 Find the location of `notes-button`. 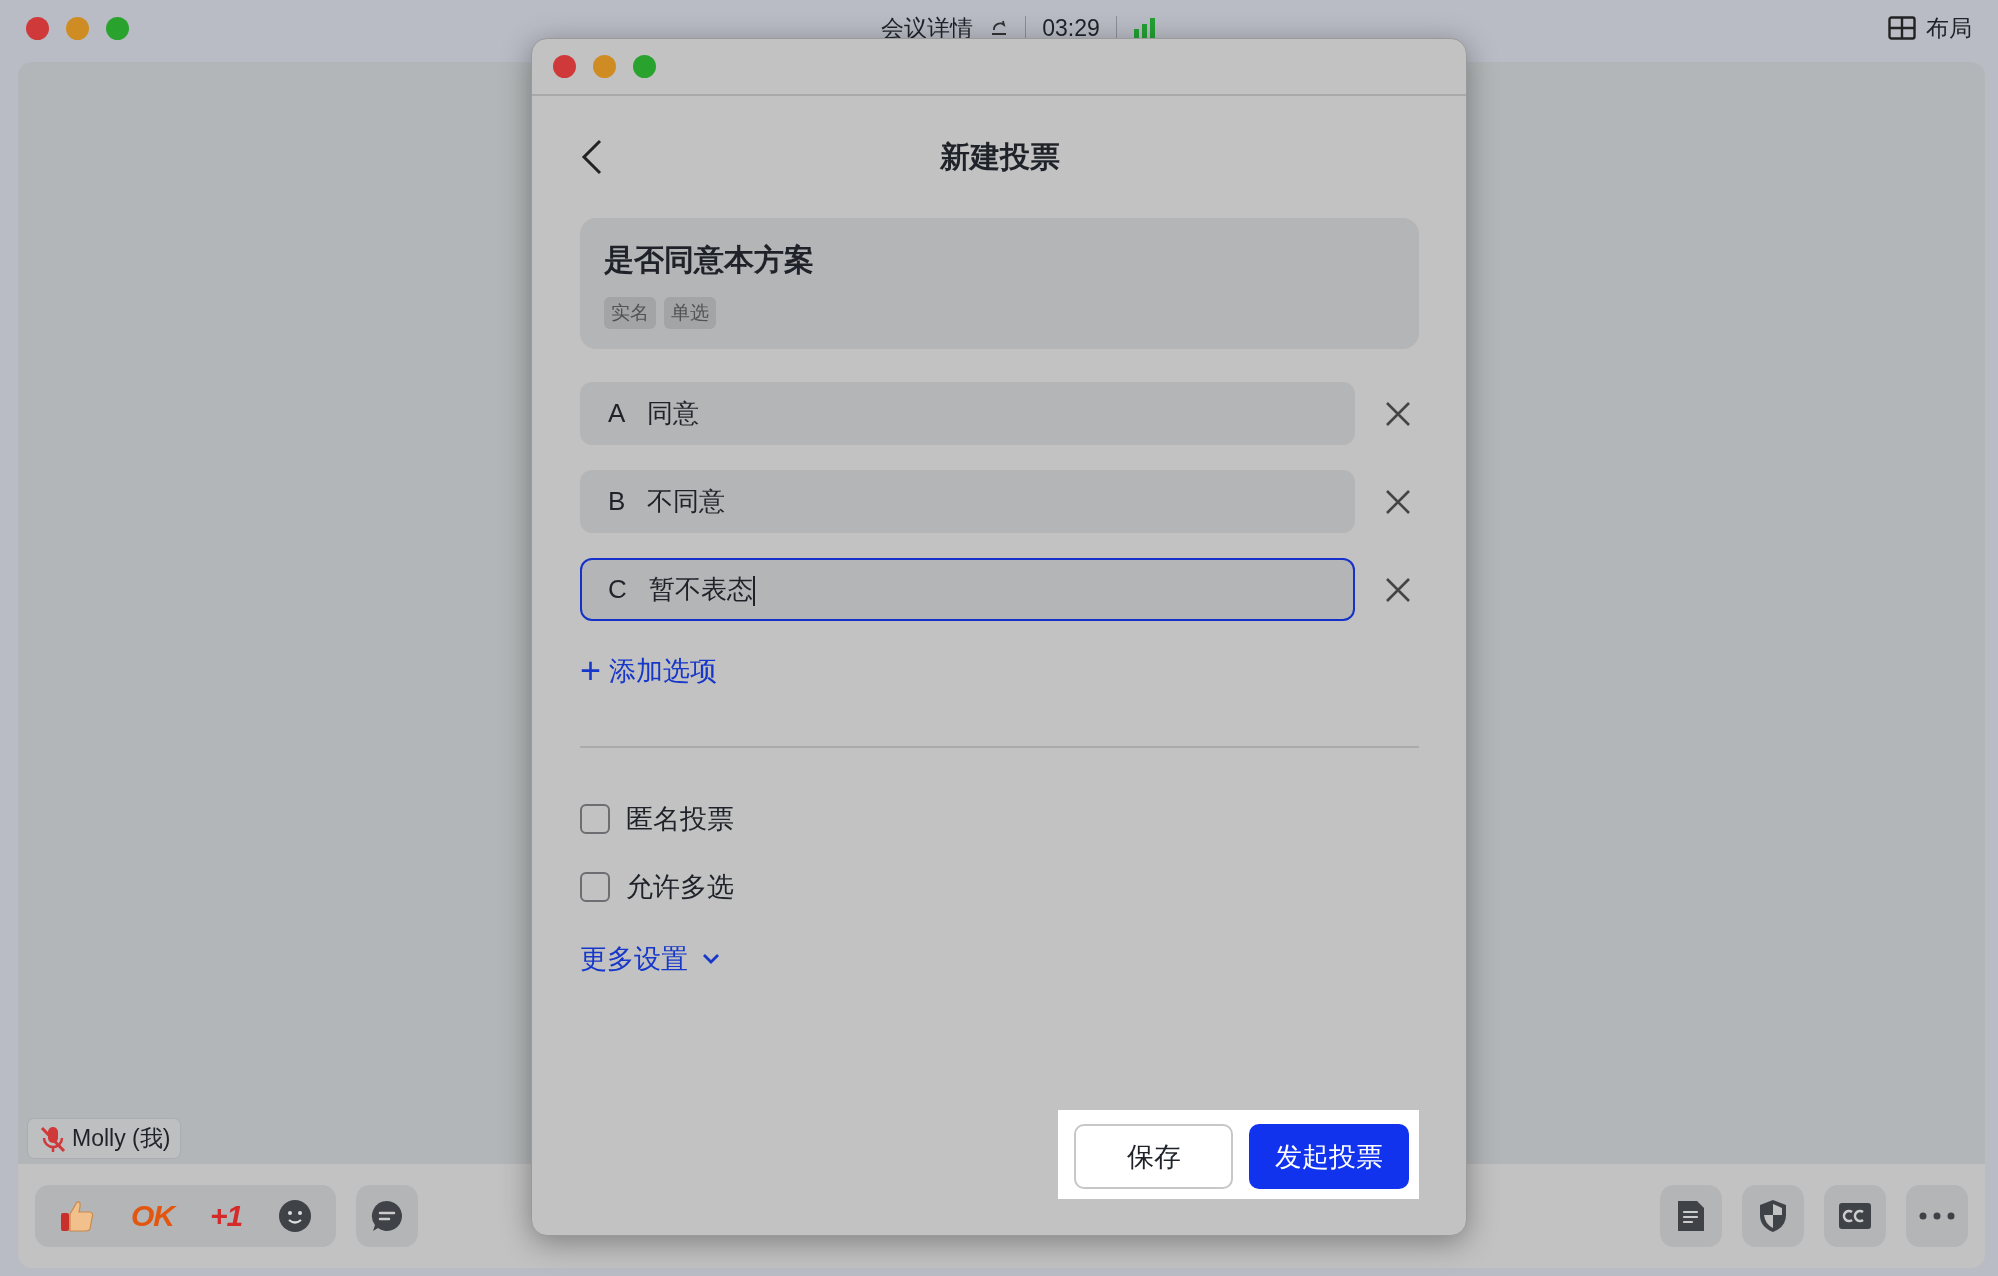

notes-button is located at coordinates (1691, 1216).